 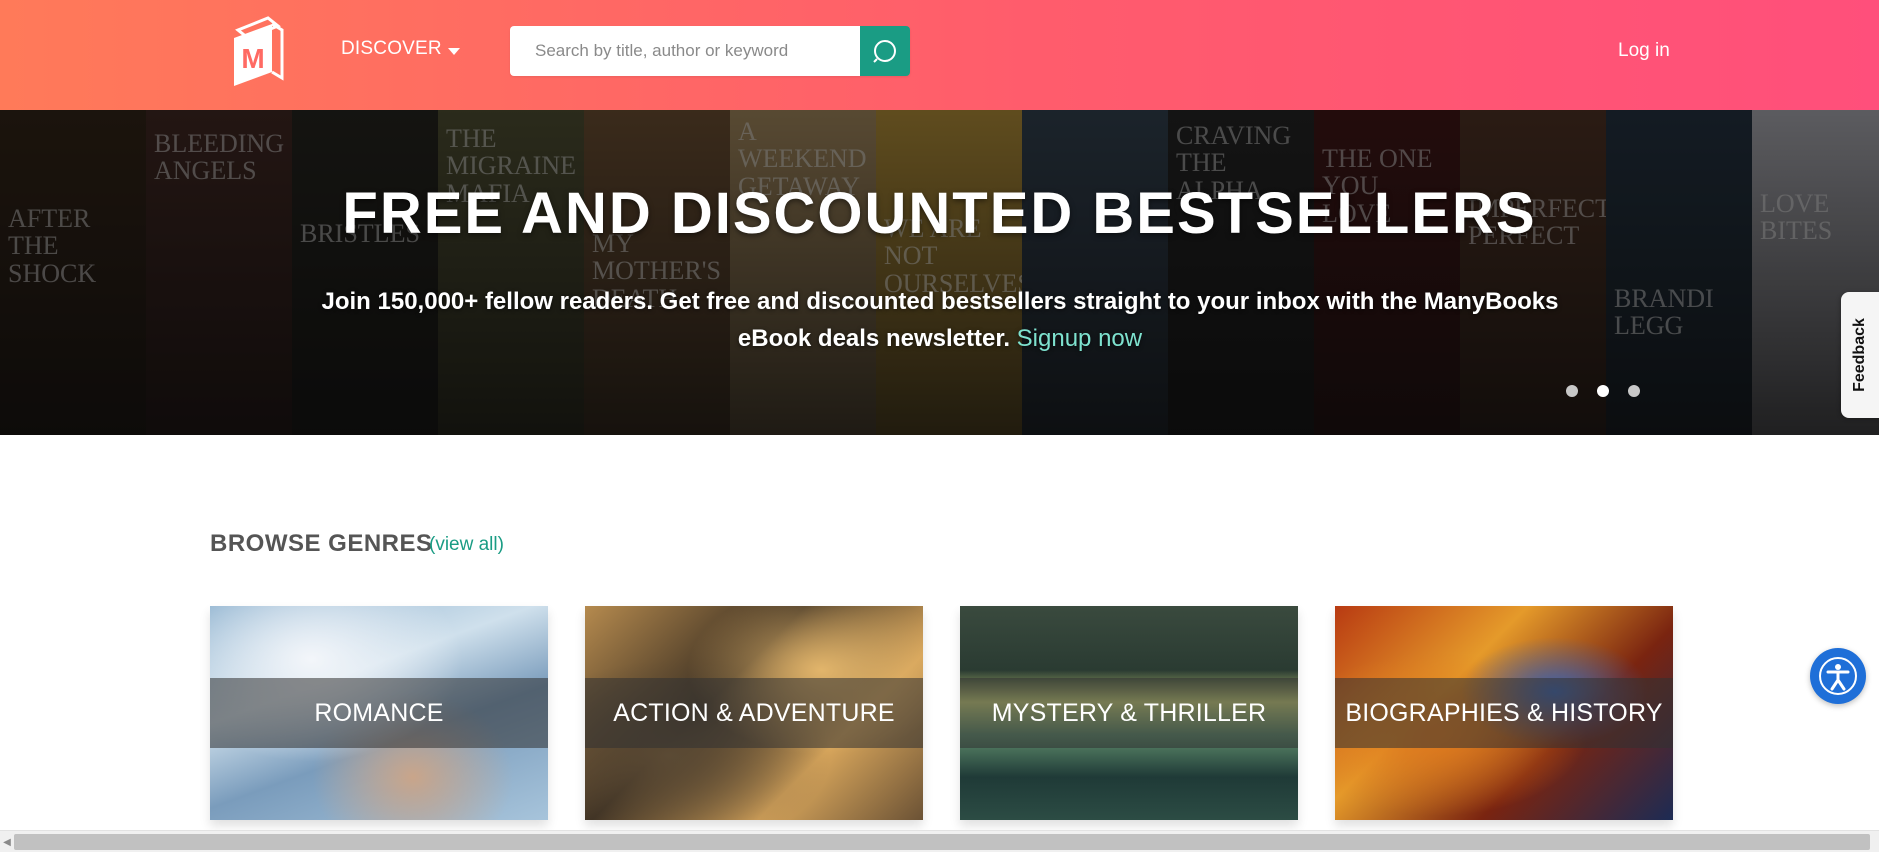 I want to click on search-button, so click(x=885, y=51).